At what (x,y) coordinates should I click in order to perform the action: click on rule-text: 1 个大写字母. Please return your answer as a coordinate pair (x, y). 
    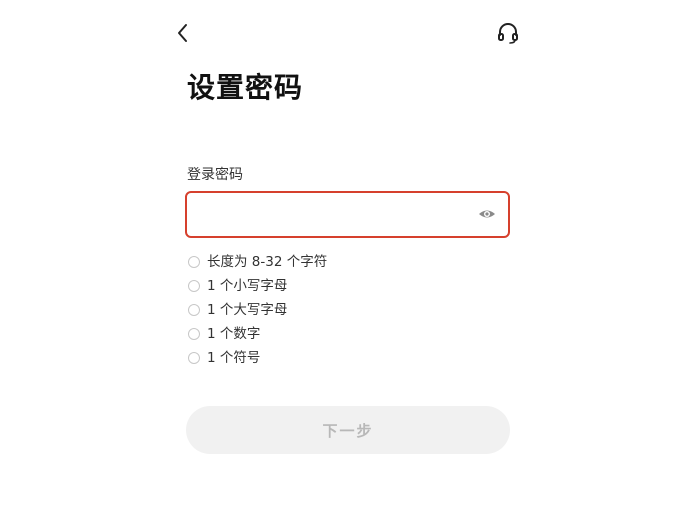
    Looking at the image, I should click on (247, 310).